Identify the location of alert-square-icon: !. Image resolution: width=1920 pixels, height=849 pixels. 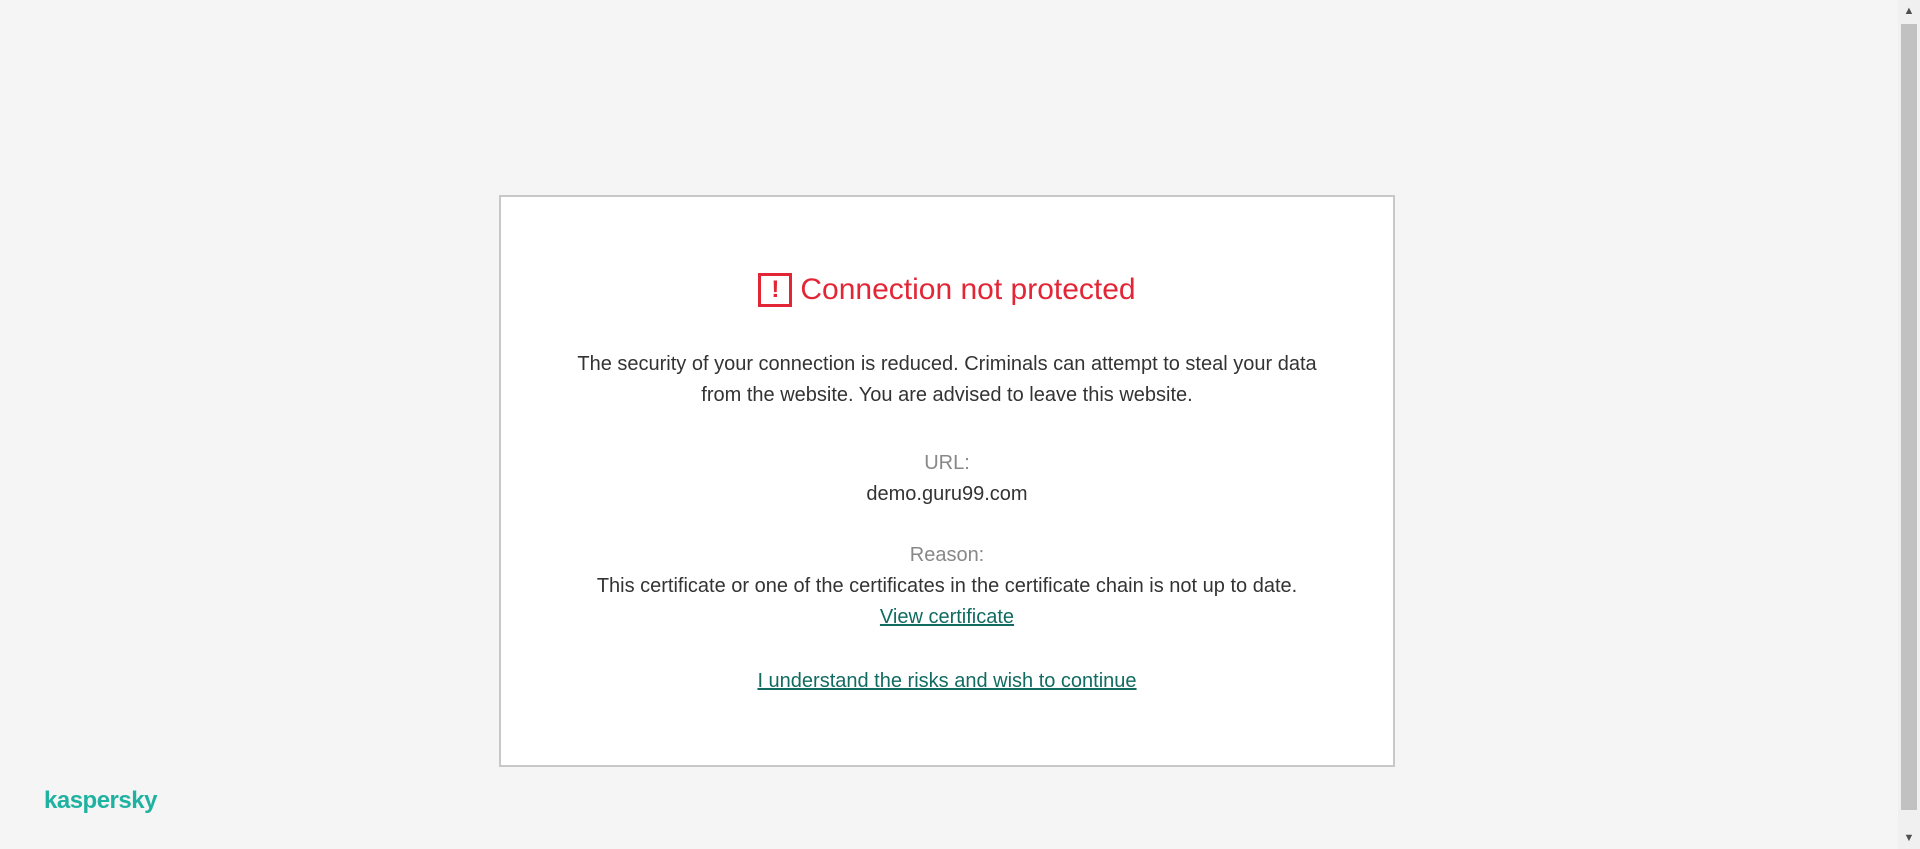
(775, 290).